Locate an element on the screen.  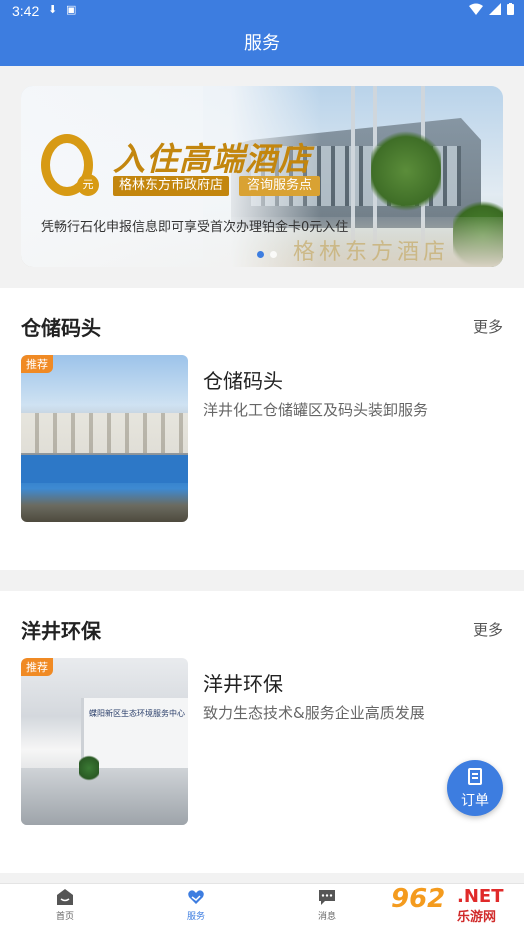
wifi-icon is located at coordinates (476, 9).